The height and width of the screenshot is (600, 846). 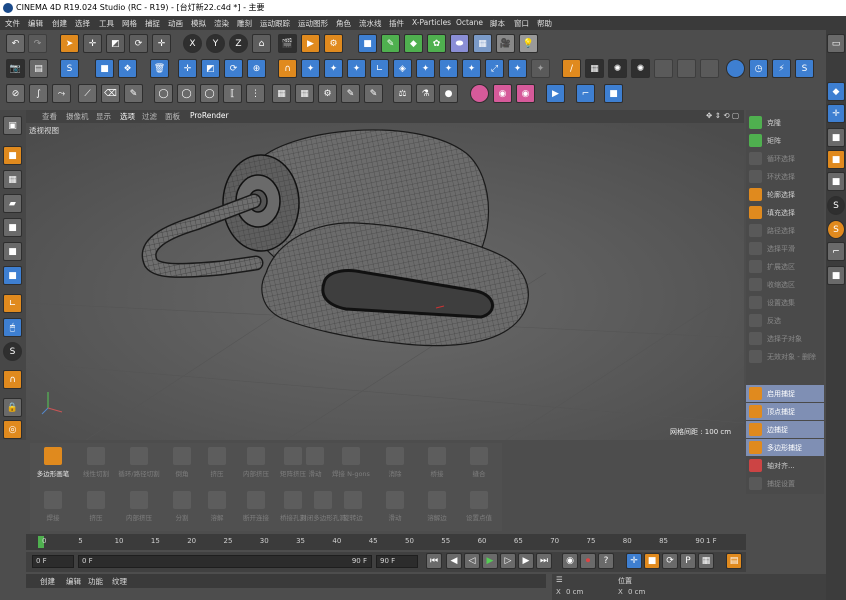 I want to click on snap-3-icon: ✦, so click(x=356, y=68).